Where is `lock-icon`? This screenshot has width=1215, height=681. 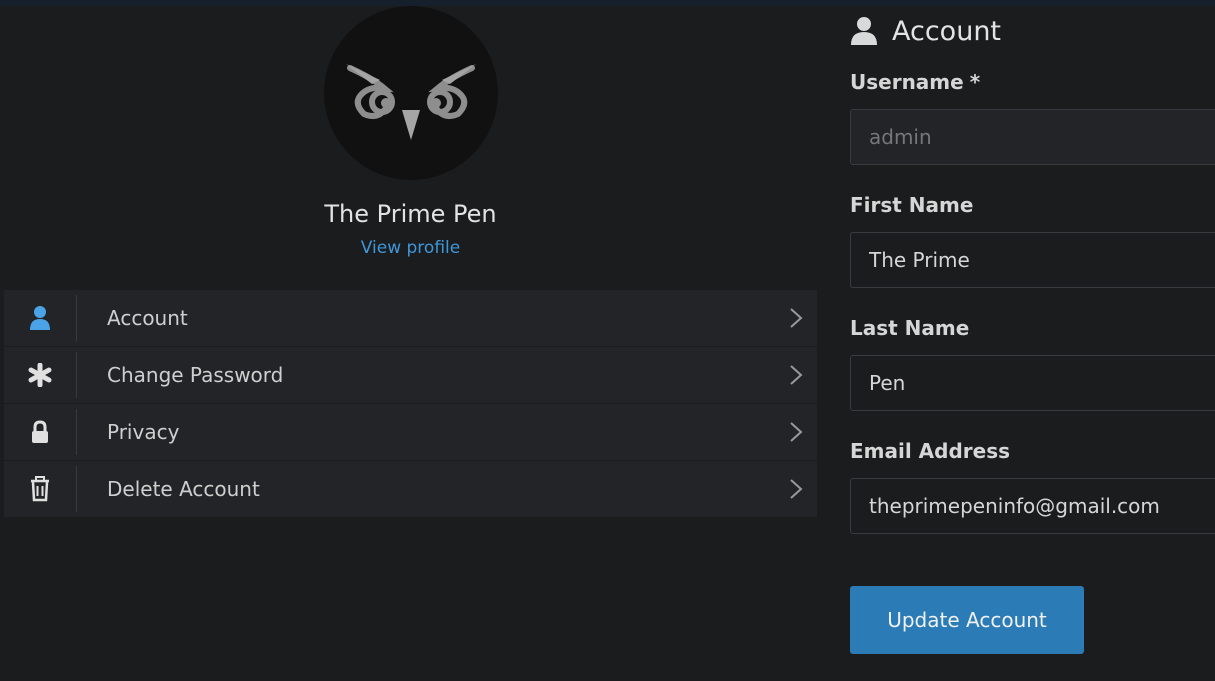 lock-icon is located at coordinates (40, 432).